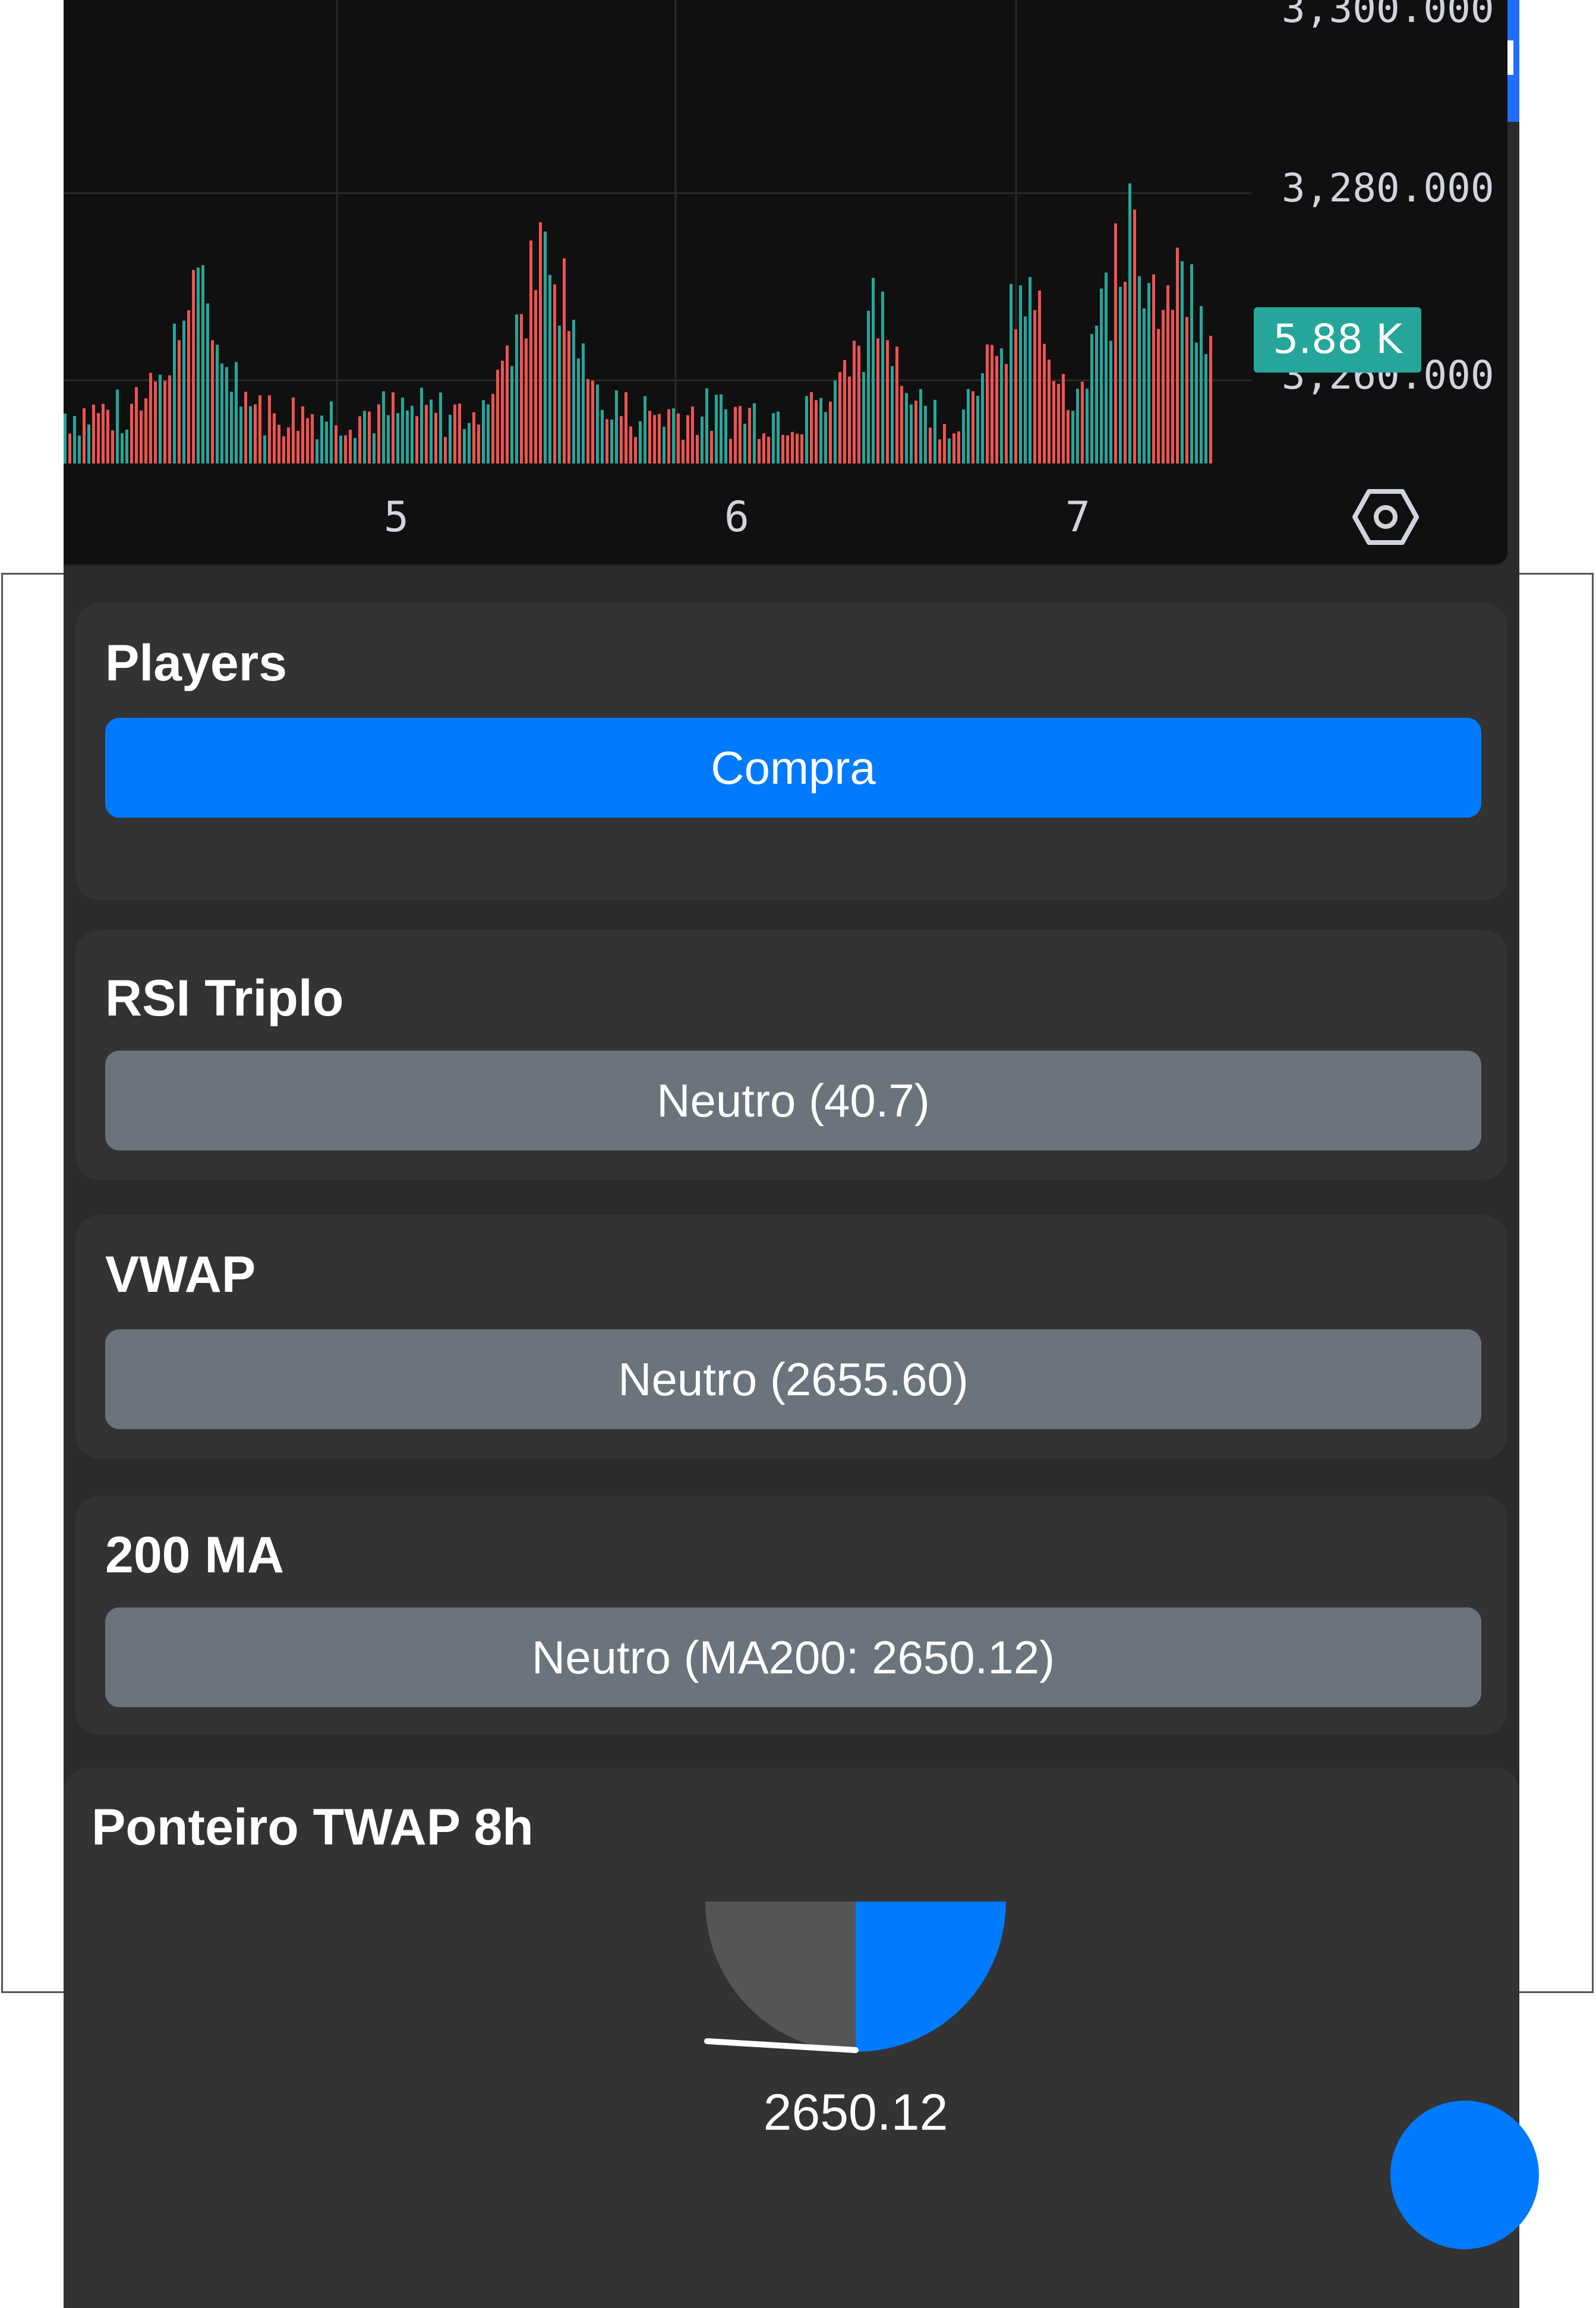  Describe the element at coordinates (793, 1100) in the screenshot. I see `rsi-signal-button: Neutro (40.7)` at that location.